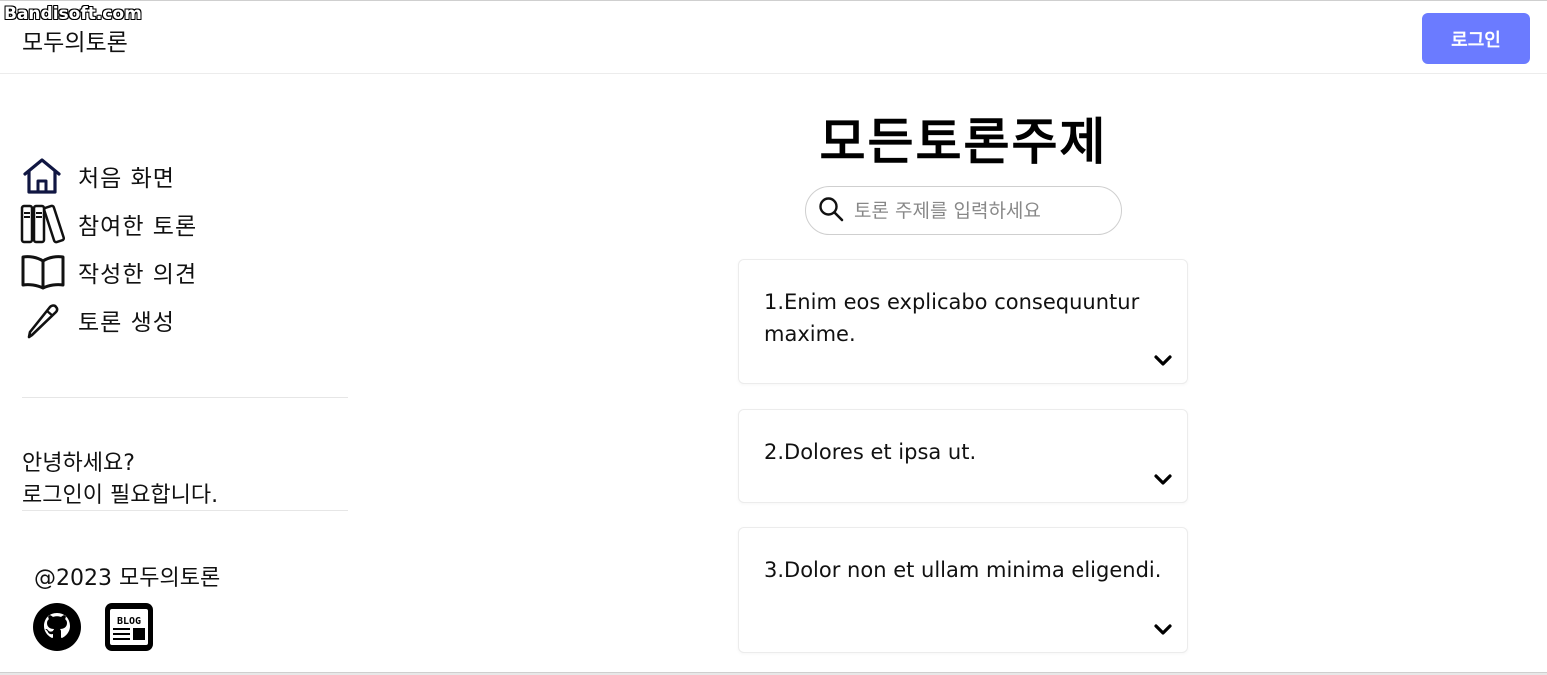  Describe the element at coordinates (138, 227) in the screenshot. I see `sidebar-item-label: 참여한 토론` at that location.